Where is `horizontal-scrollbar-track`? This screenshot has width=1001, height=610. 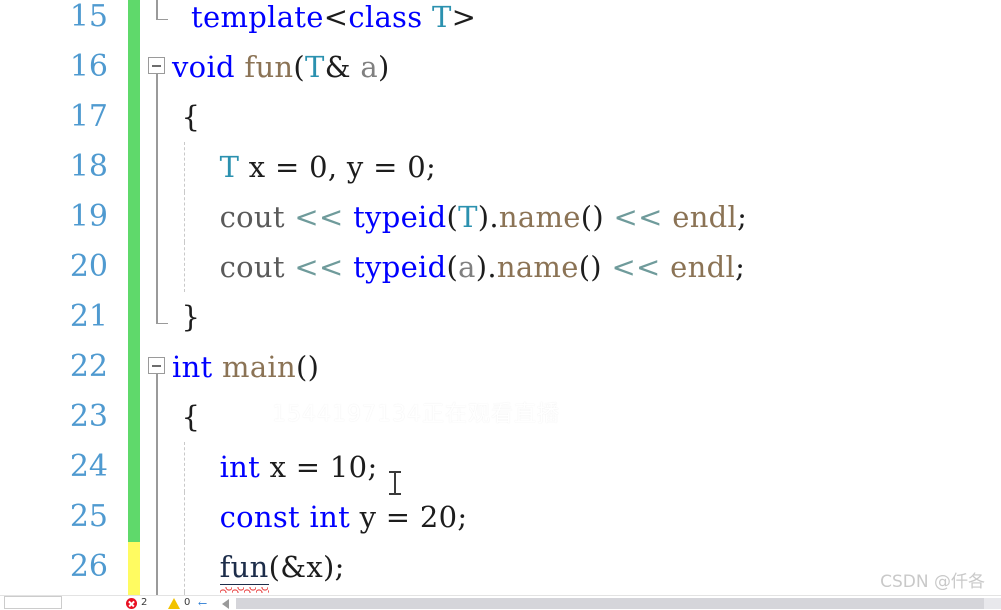 horizontal-scrollbar-track is located at coordinates (618, 603).